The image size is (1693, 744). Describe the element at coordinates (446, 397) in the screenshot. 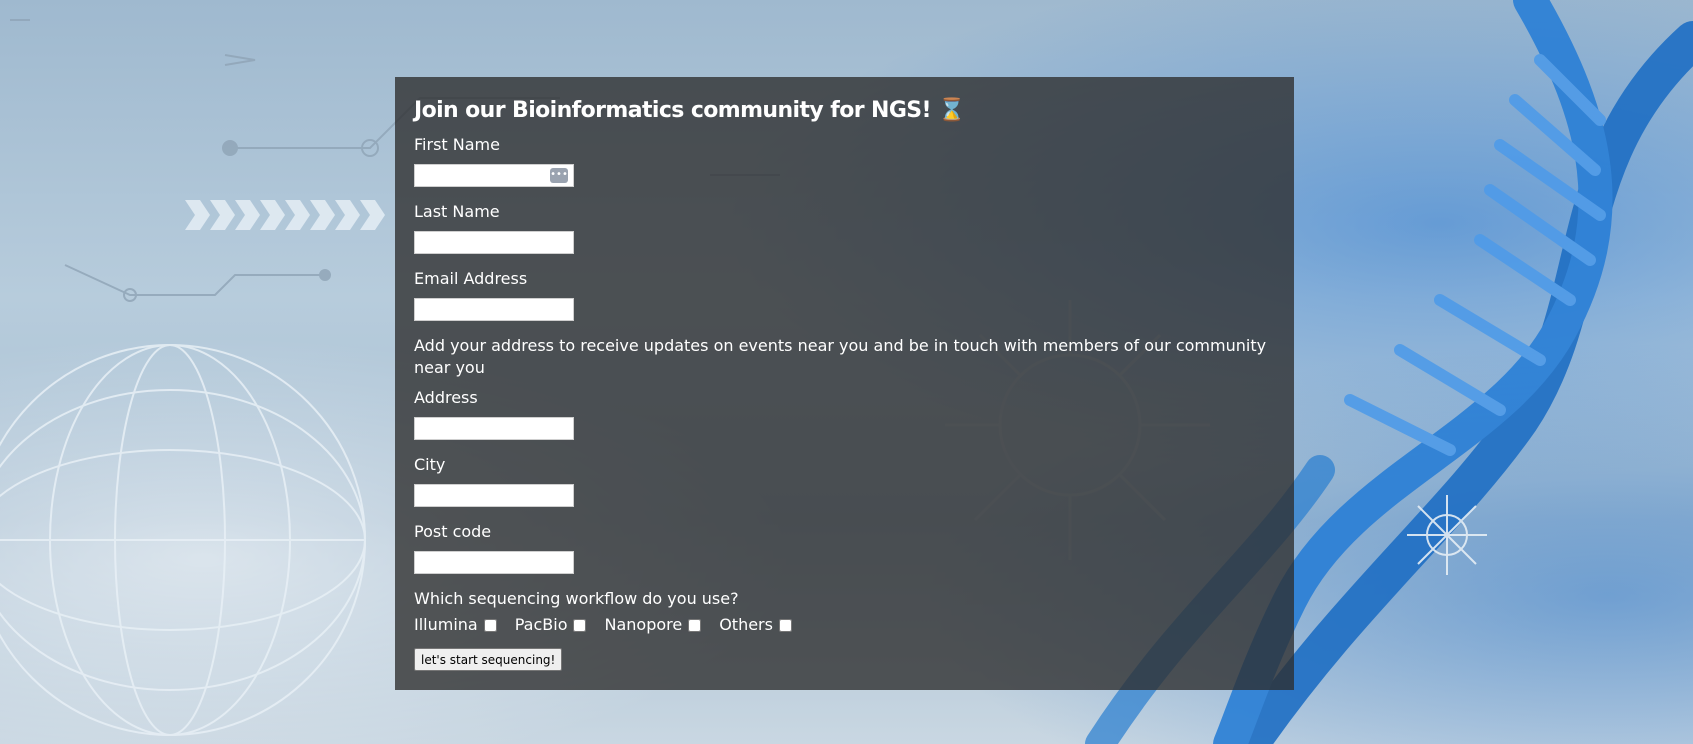

I see `address-label: Address` at that location.